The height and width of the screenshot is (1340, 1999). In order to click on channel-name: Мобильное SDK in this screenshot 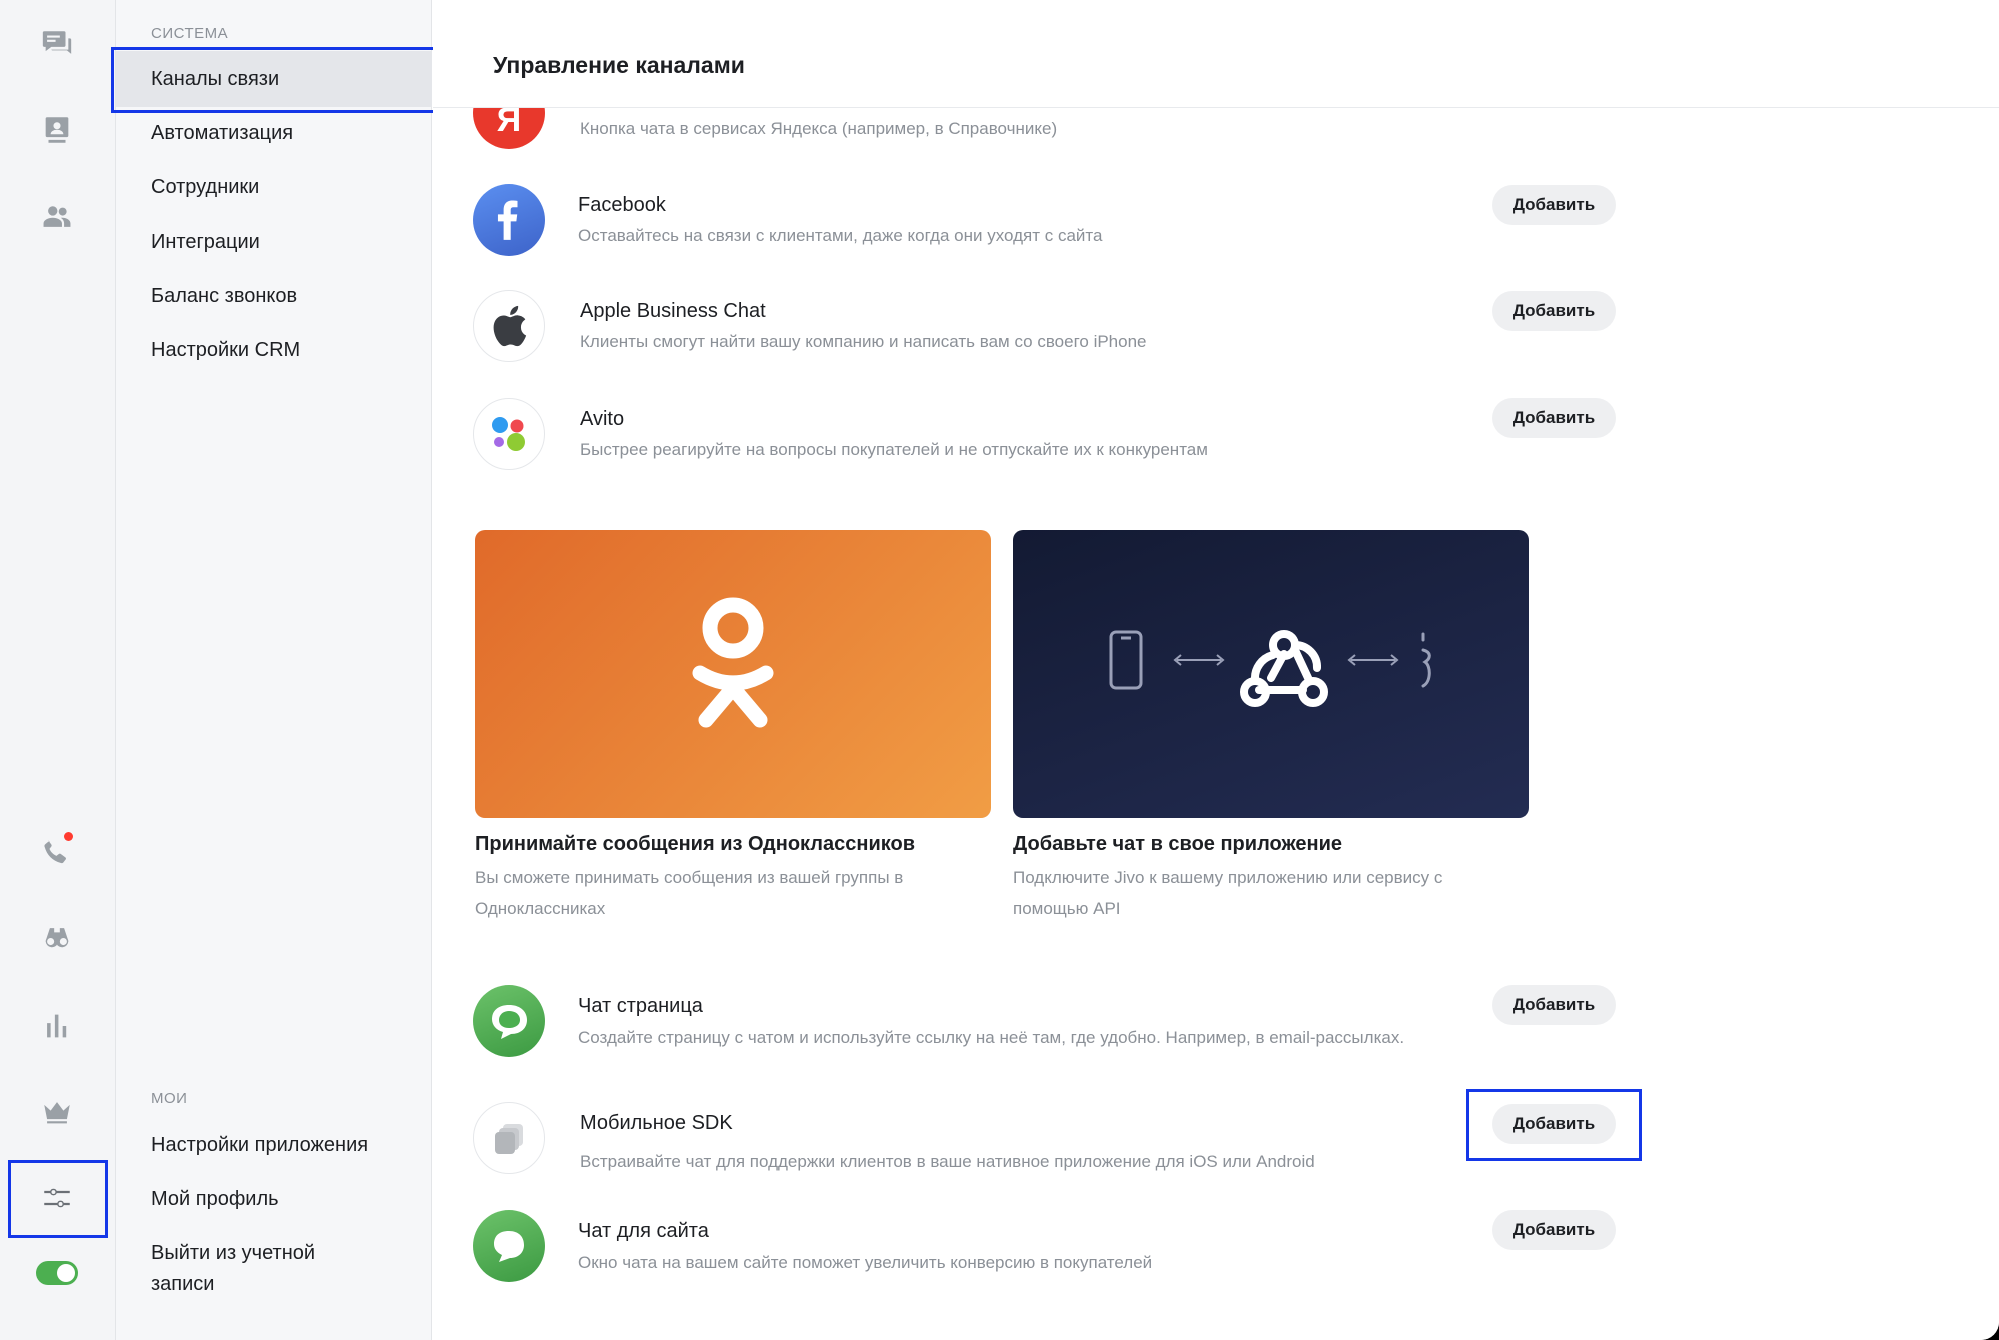, I will do `click(656, 1123)`.